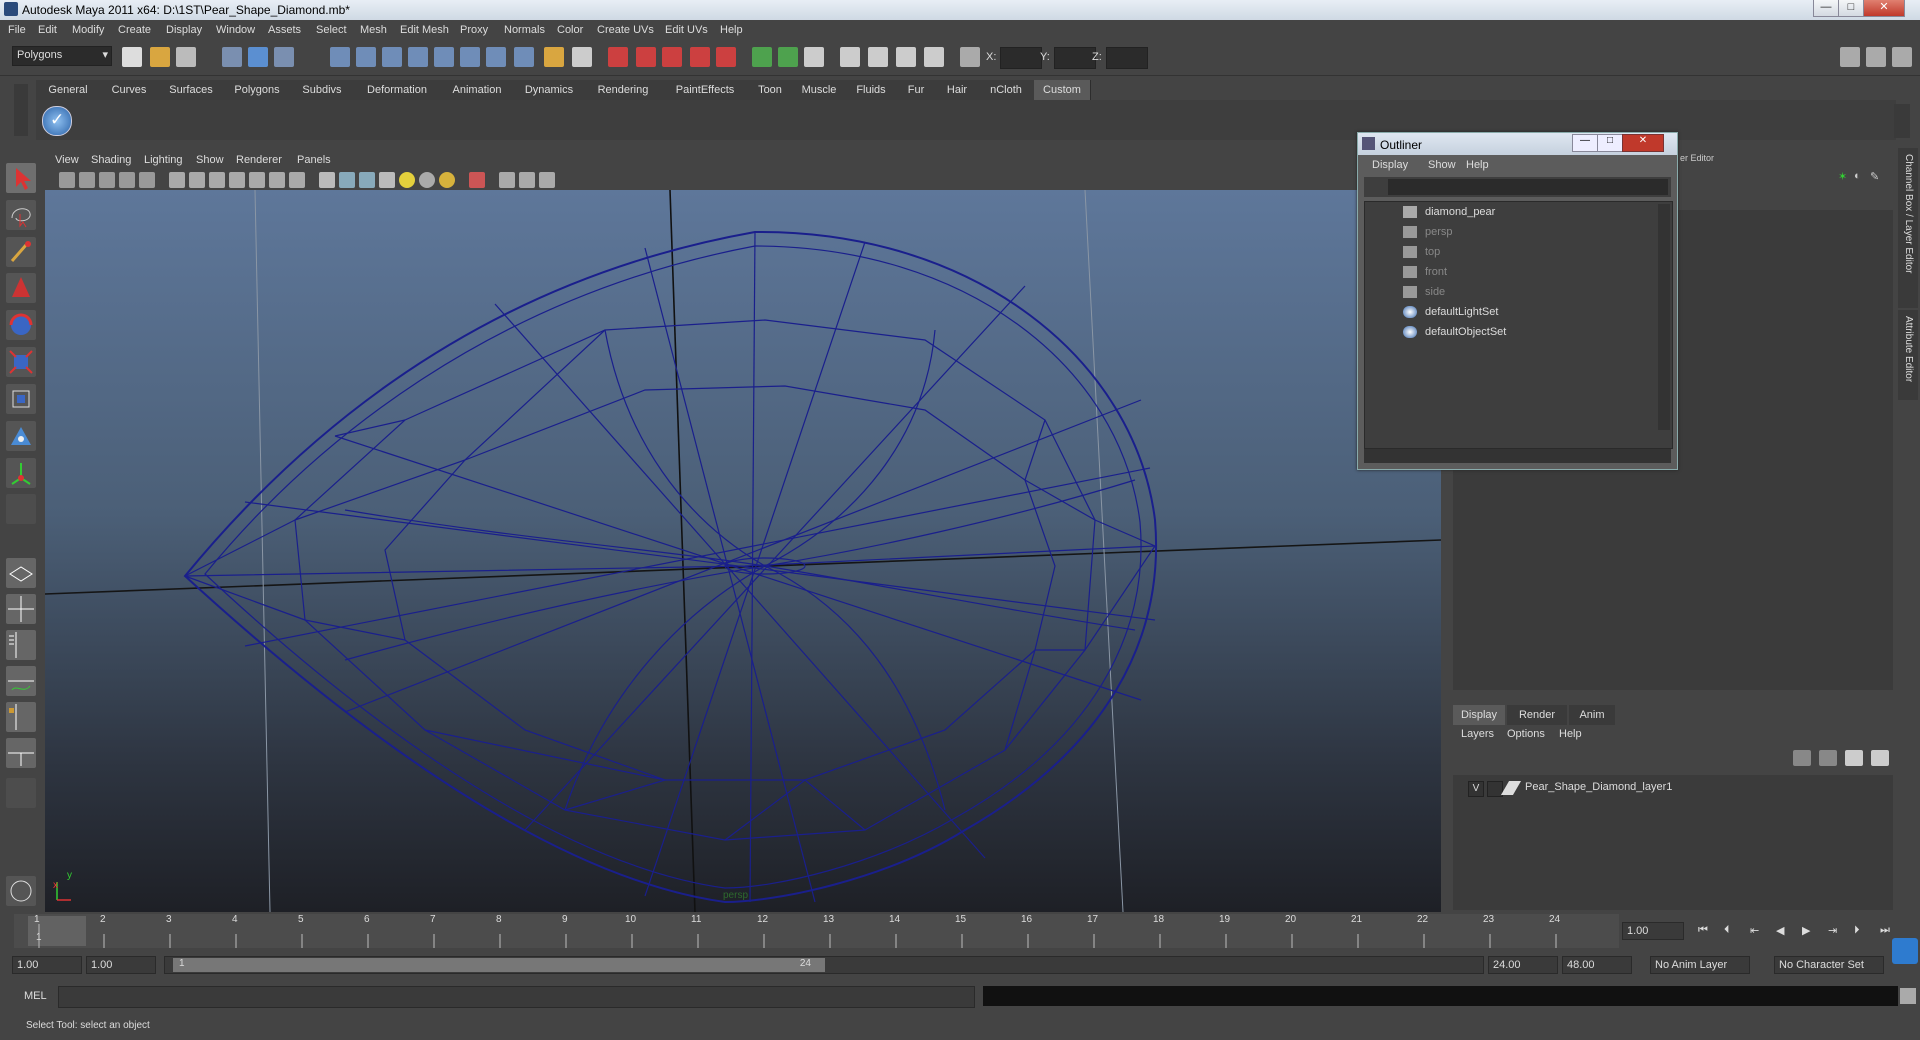  I want to click on menu-select: Select, so click(331, 30).